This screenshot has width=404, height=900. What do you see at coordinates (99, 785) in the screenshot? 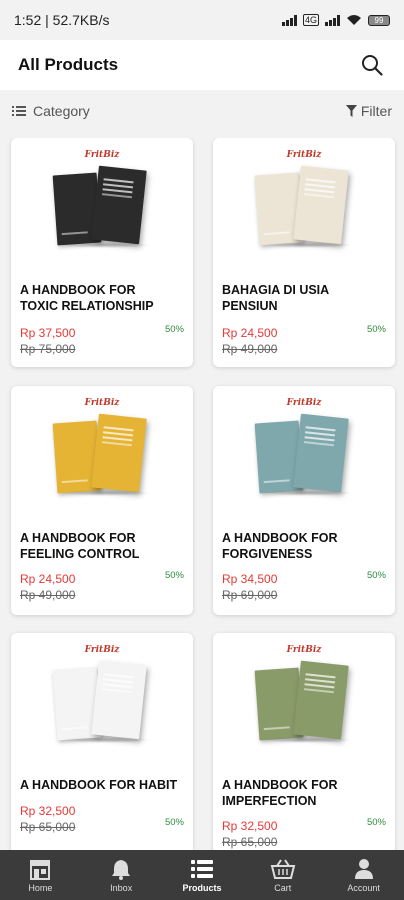
I see `product-name: A HANDBOOK FOR HABIT` at bounding box center [99, 785].